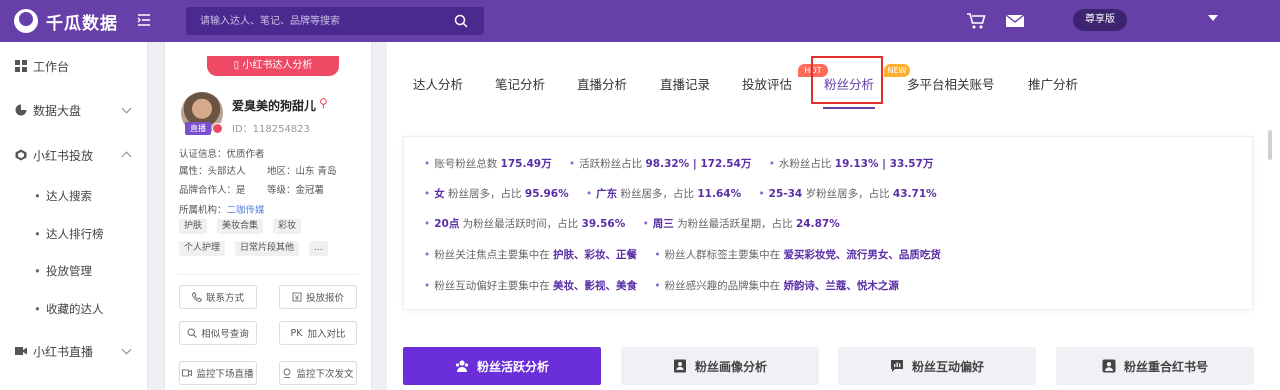 This screenshot has height=390, width=1280. I want to click on location-icon, so click(287, 373).